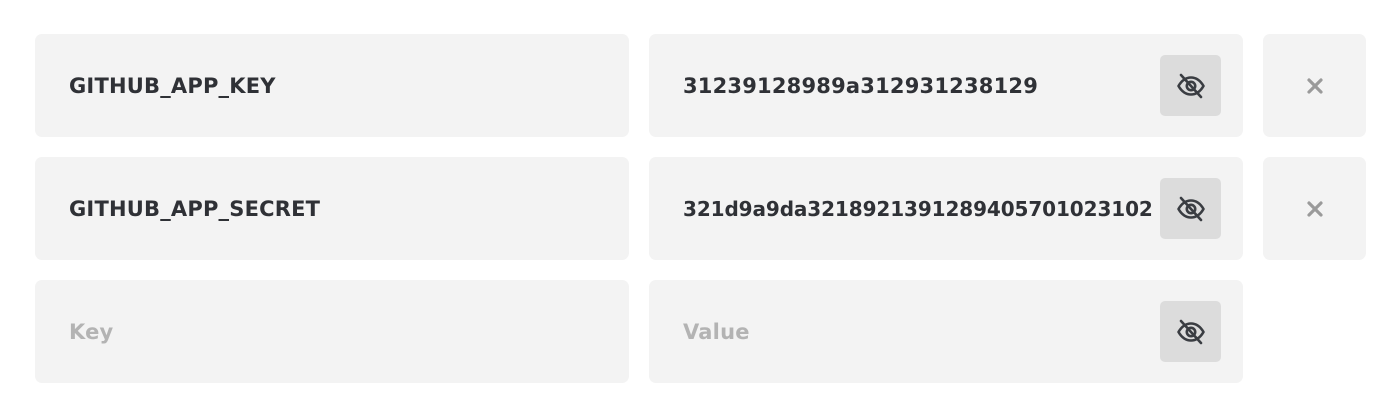 Image resolution: width=1400 pixels, height=419 pixels. I want to click on new-key-input, so click(332, 331).